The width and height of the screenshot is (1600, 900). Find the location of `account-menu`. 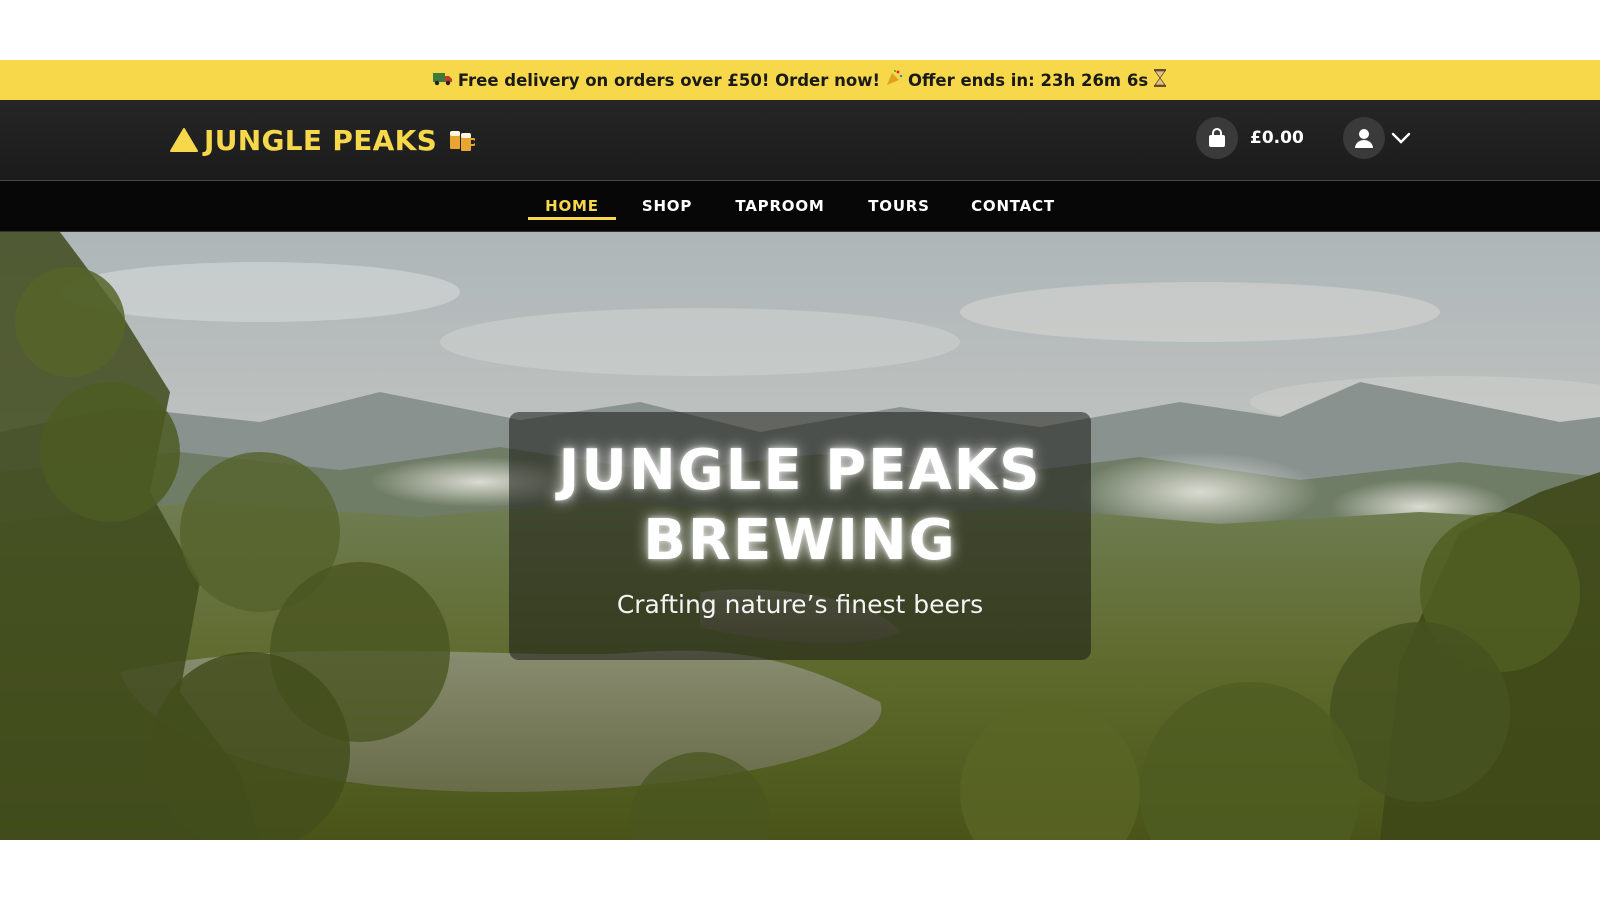

account-menu is located at coordinates (1377, 138).